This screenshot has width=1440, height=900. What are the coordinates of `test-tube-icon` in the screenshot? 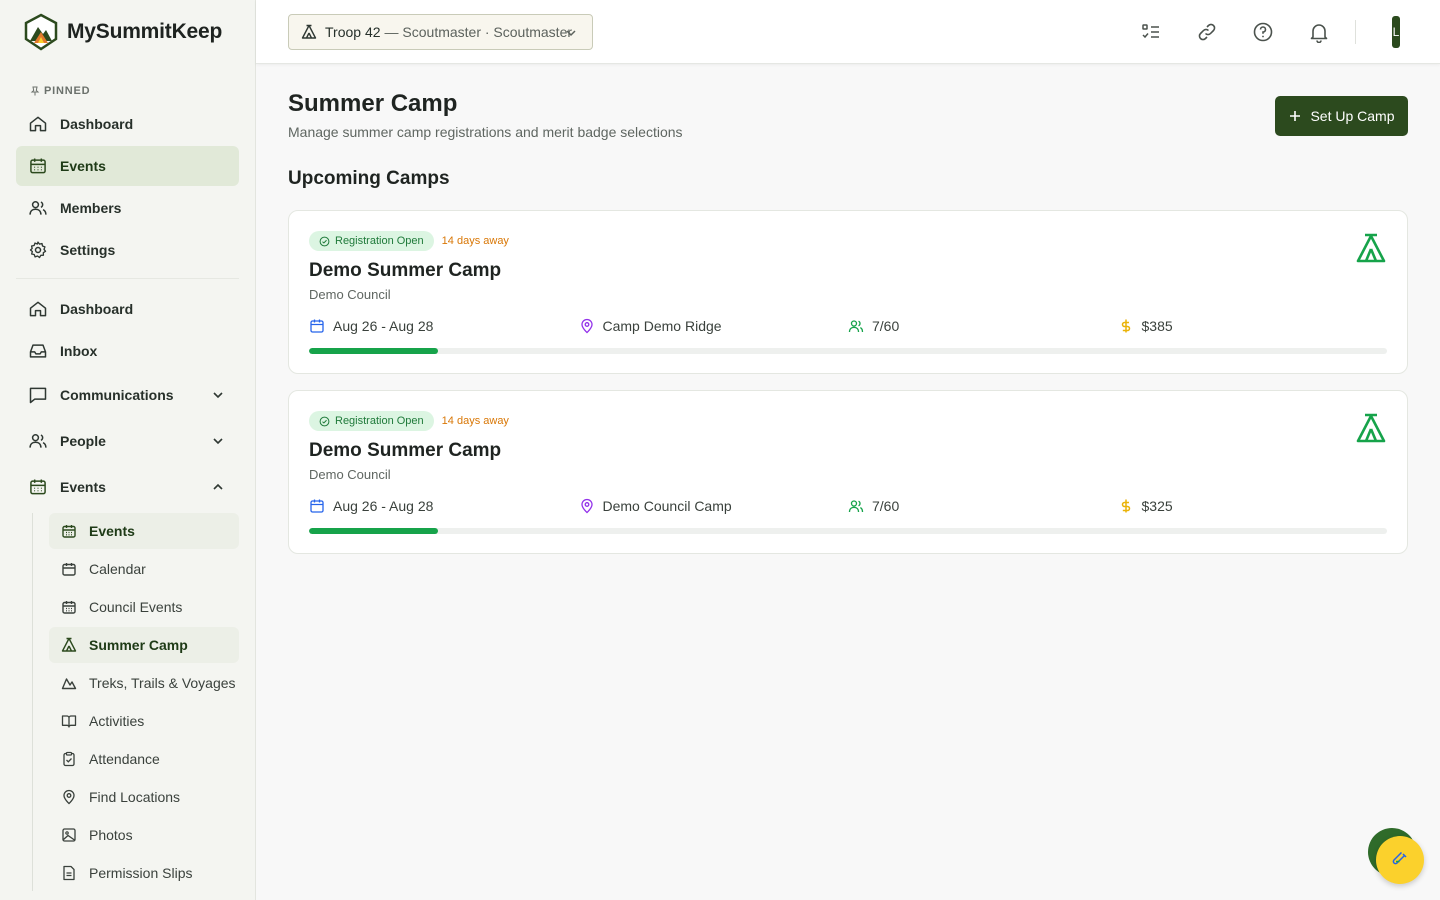 It's located at (1399, 858).